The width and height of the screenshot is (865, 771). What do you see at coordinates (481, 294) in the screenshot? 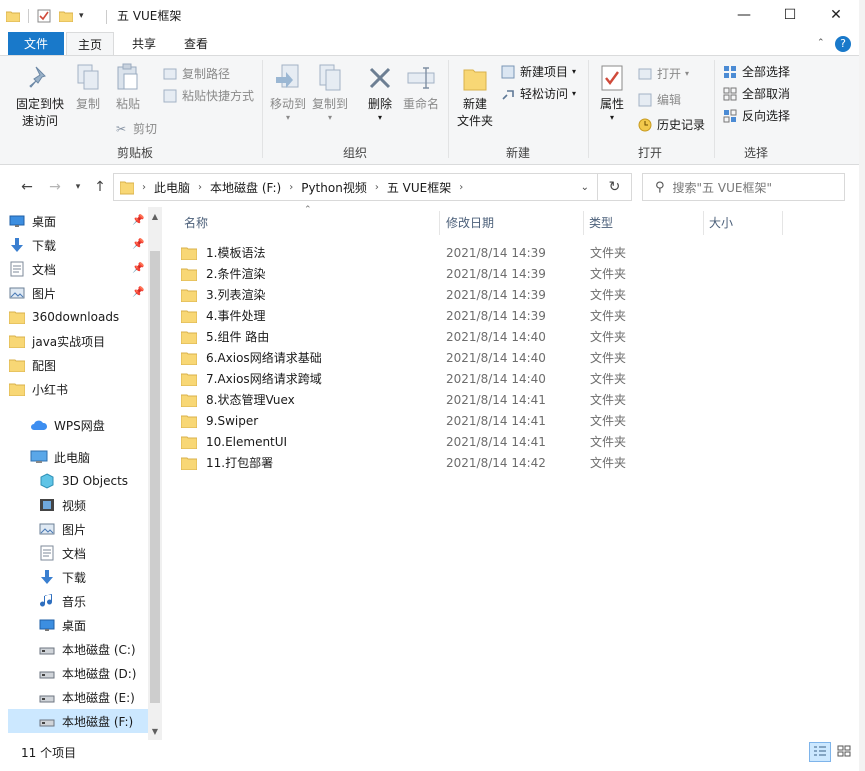
I see `file-row: 3.列表渲染 2021/8/14 14:39 文件夹` at bounding box center [481, 294].